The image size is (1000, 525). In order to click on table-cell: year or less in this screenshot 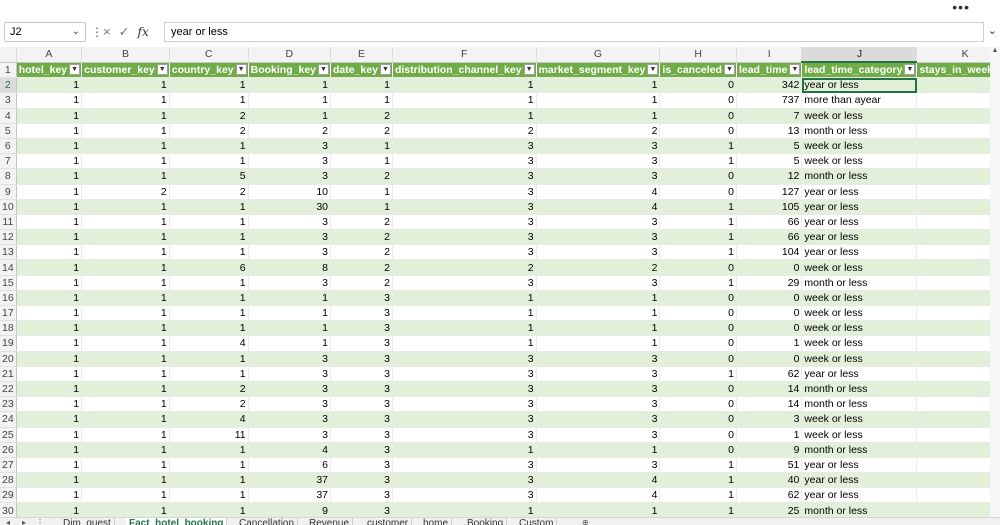, I will do `click(859, 207)`.